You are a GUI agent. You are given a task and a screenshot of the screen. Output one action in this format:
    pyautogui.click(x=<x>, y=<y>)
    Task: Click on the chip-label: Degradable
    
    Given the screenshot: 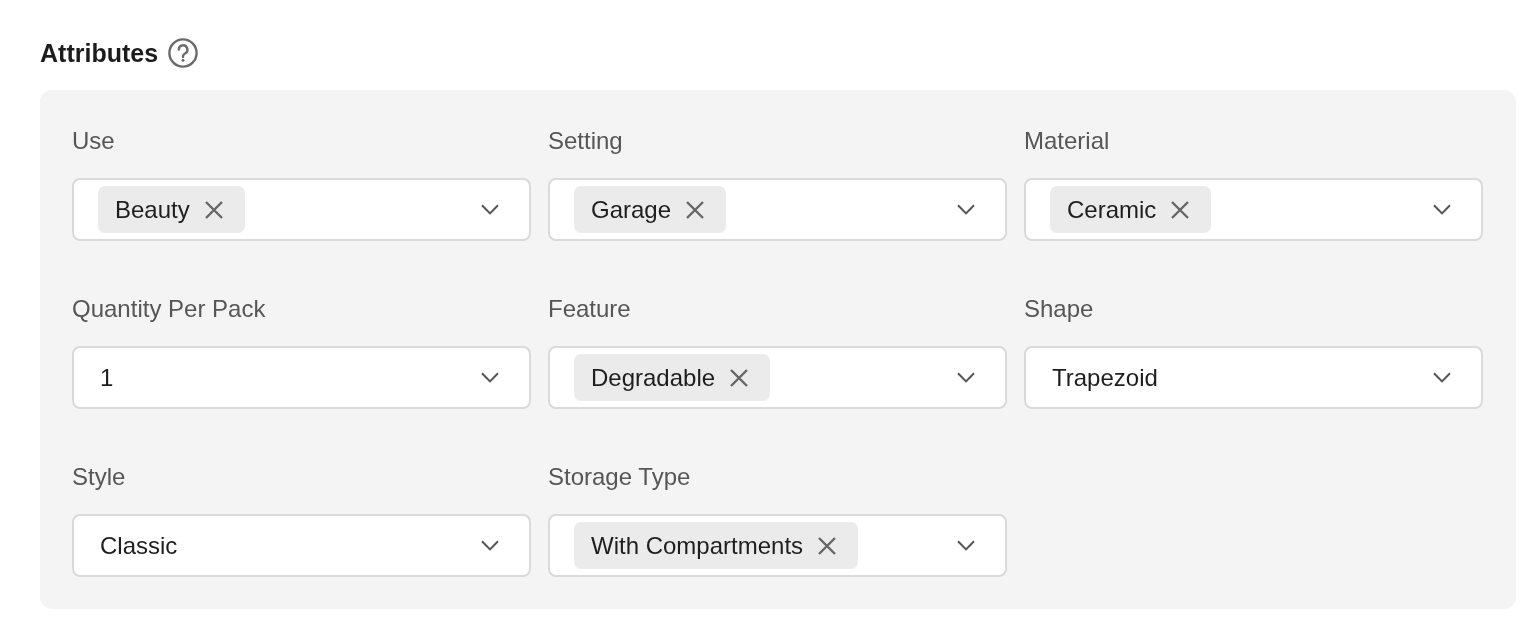 What is the action you would take?
    pyautogui.click(x=653, y=377)
    